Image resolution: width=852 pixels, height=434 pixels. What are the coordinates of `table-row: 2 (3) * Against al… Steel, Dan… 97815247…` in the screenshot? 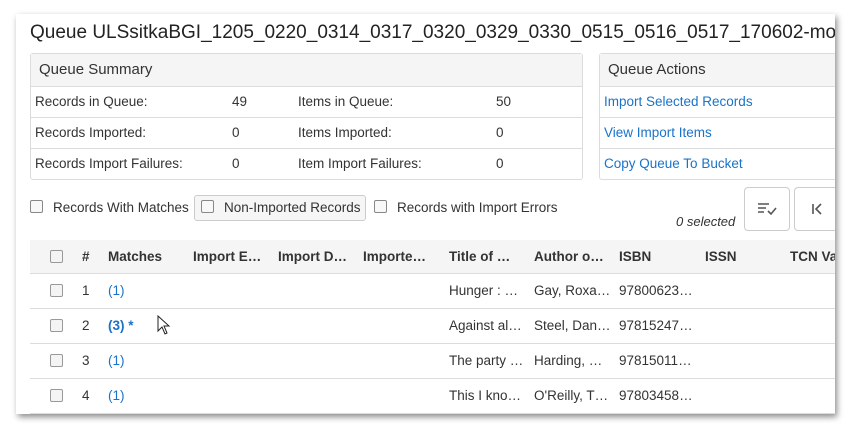 It's located at (432, 326).